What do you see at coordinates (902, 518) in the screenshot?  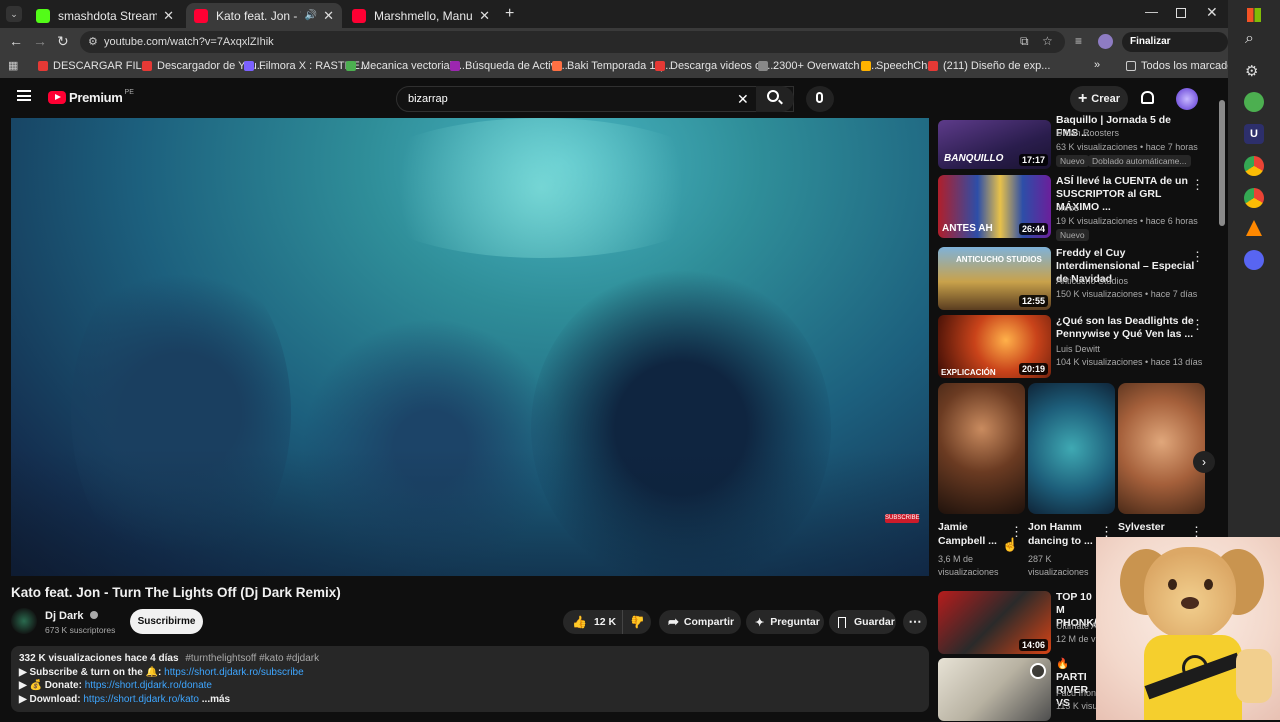 I see `subscribe-watermark: SUBSCRIBE` at bounding box center [902, 518].